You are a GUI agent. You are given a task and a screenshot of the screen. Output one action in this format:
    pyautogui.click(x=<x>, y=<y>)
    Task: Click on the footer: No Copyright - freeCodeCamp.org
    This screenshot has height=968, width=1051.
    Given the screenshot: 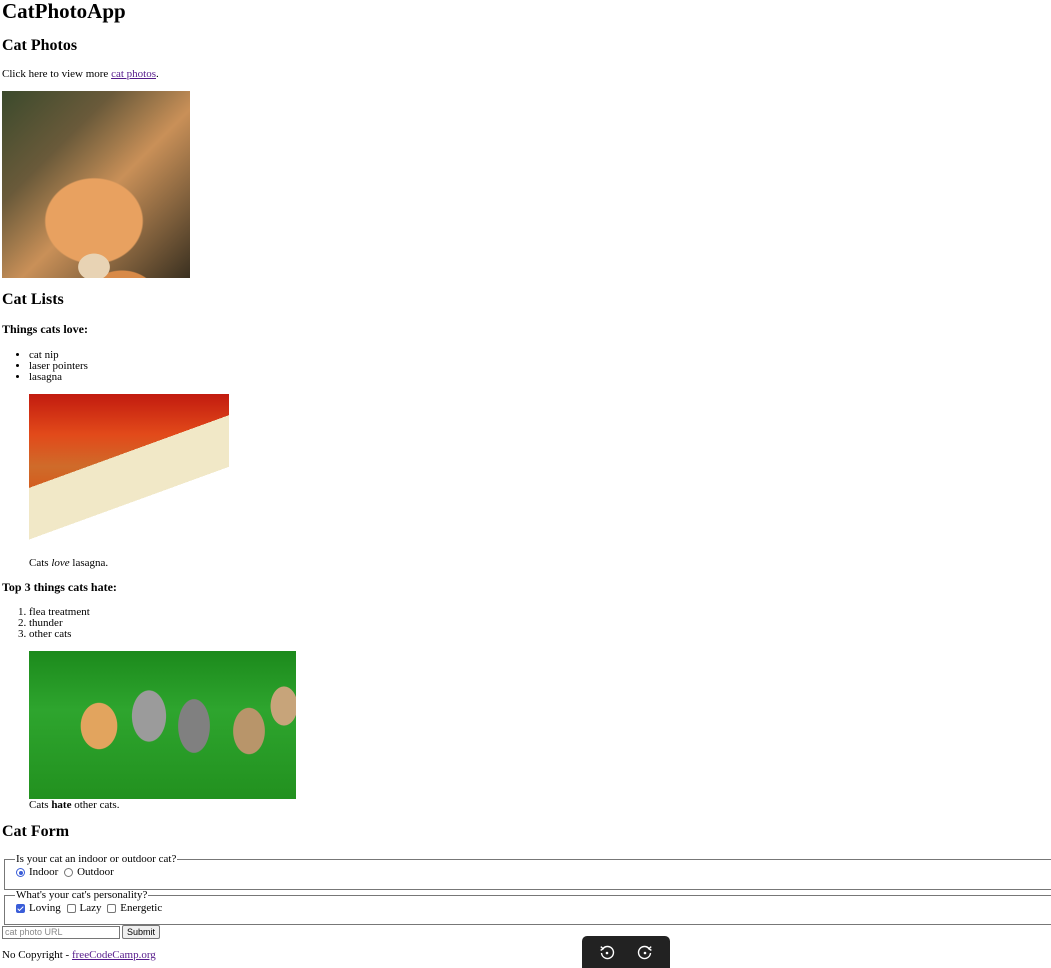 What is the action you would take?
    pyautogui.click(x=79, y=955)
    